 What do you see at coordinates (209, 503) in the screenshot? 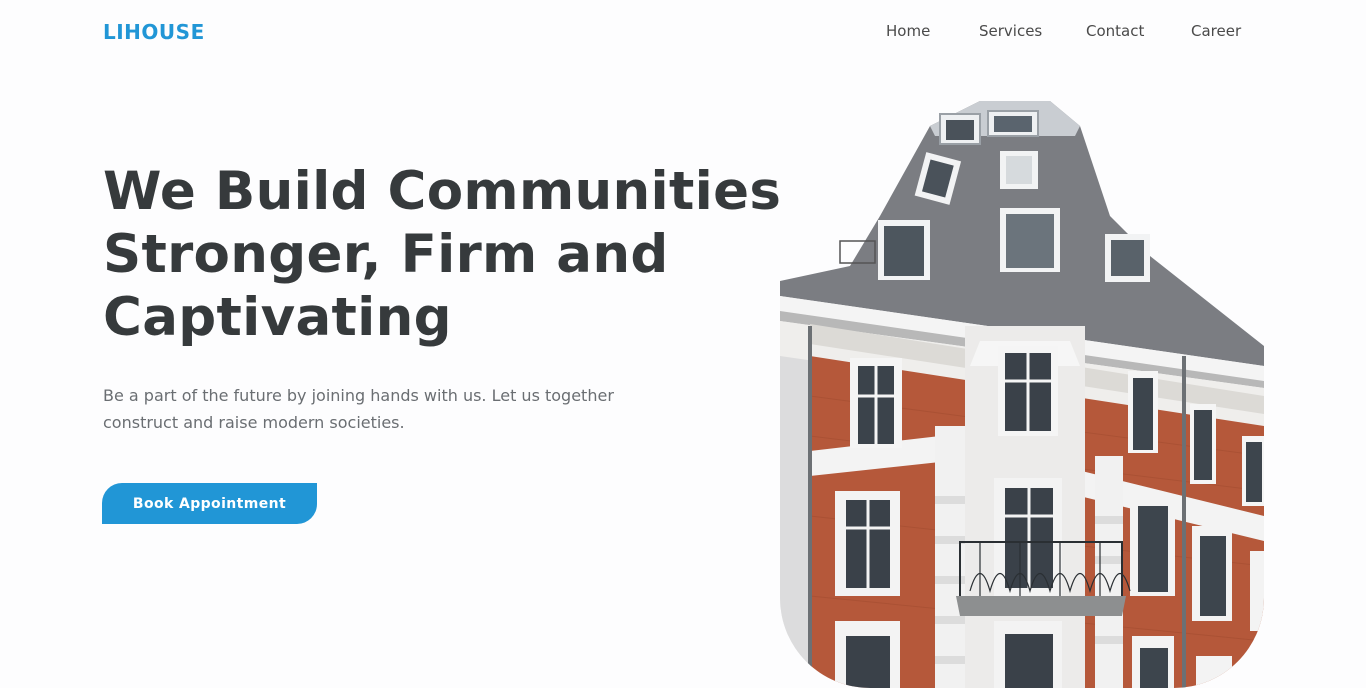
I see `book-appointment-button: Book Appointment` at bounding box center [209, 503].